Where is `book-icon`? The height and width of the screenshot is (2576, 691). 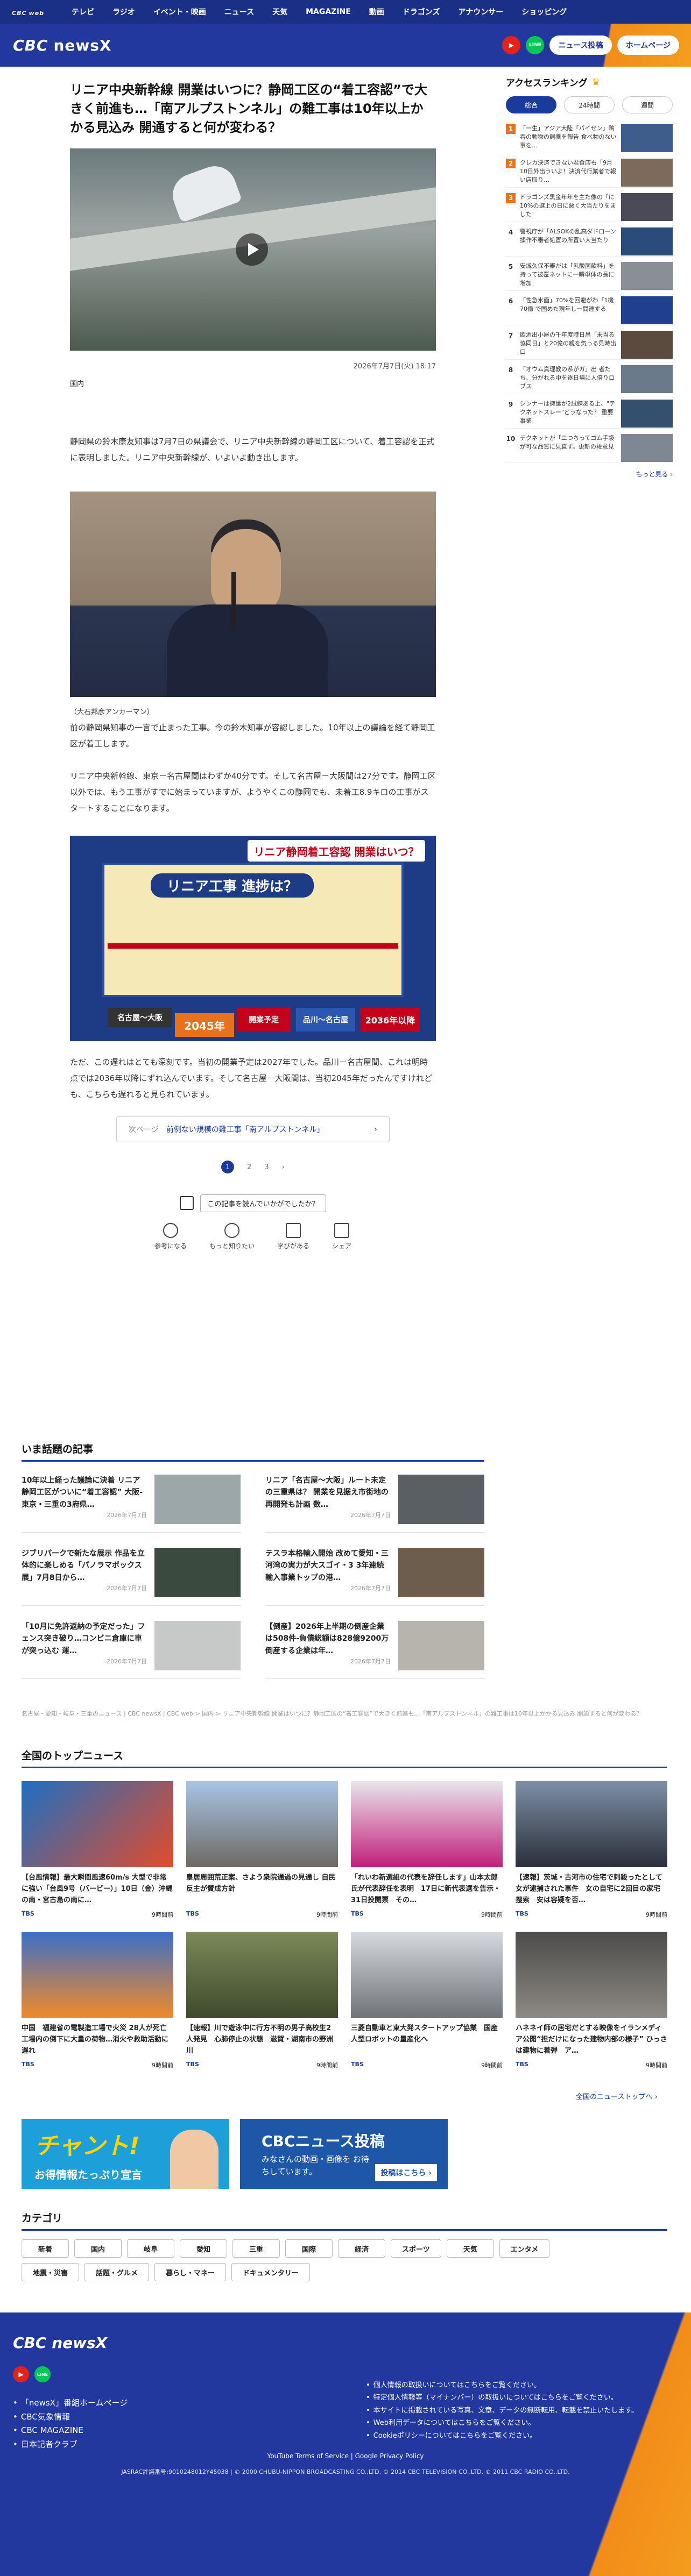
book-icon is located at coordinates (293, 1231).